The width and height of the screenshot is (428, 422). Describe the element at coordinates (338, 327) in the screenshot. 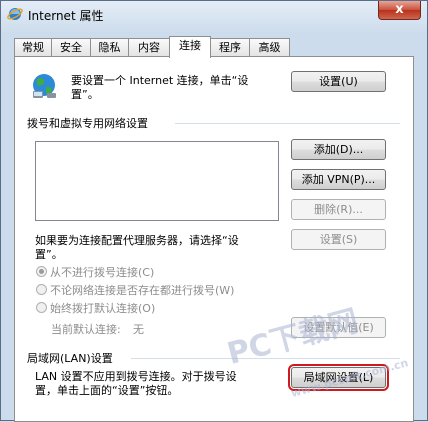

I see `set-default-button: 设置默认值(E)` at that location.